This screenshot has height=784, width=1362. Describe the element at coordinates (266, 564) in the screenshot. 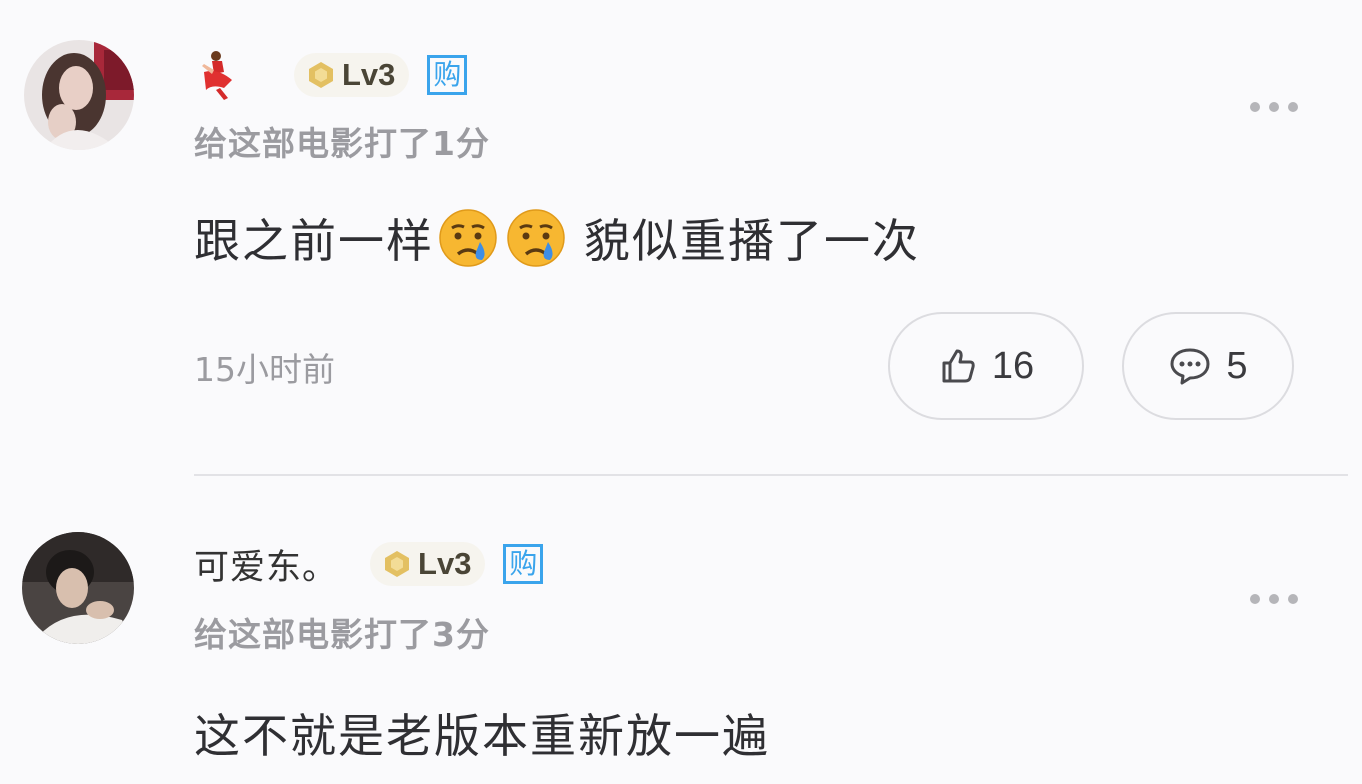

I see `username: 可爱东。` at that location.